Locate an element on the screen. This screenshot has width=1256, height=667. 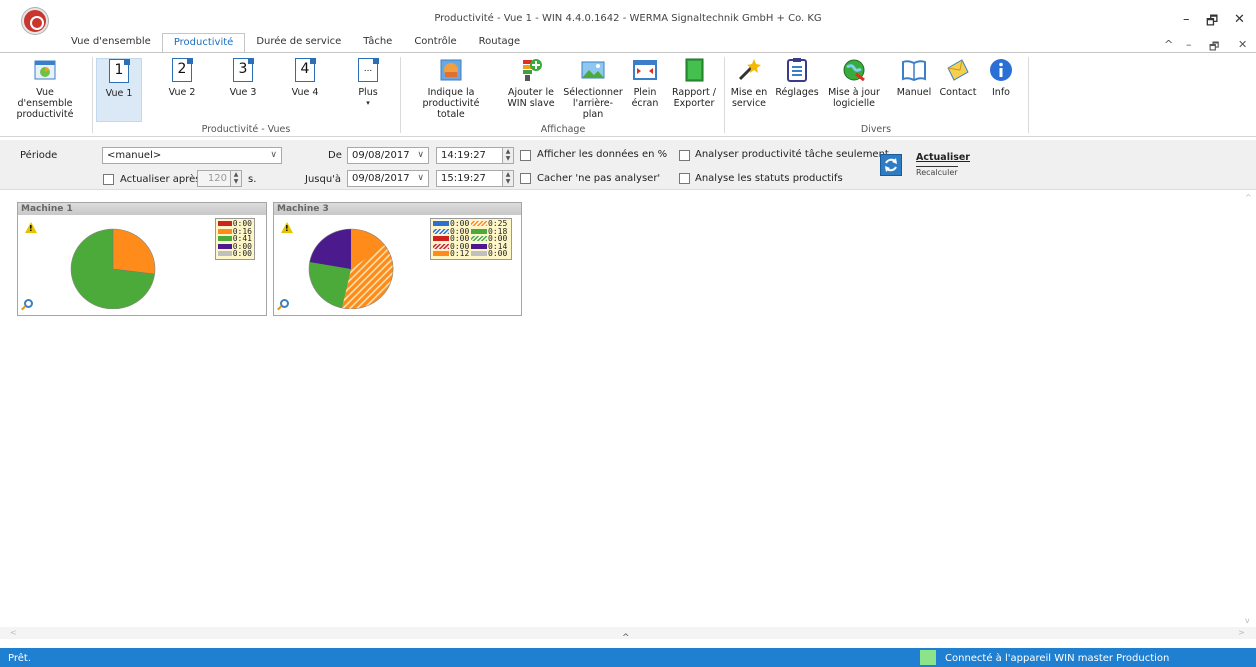
legend-value: 0:00 is located at coordinates (242, 254).